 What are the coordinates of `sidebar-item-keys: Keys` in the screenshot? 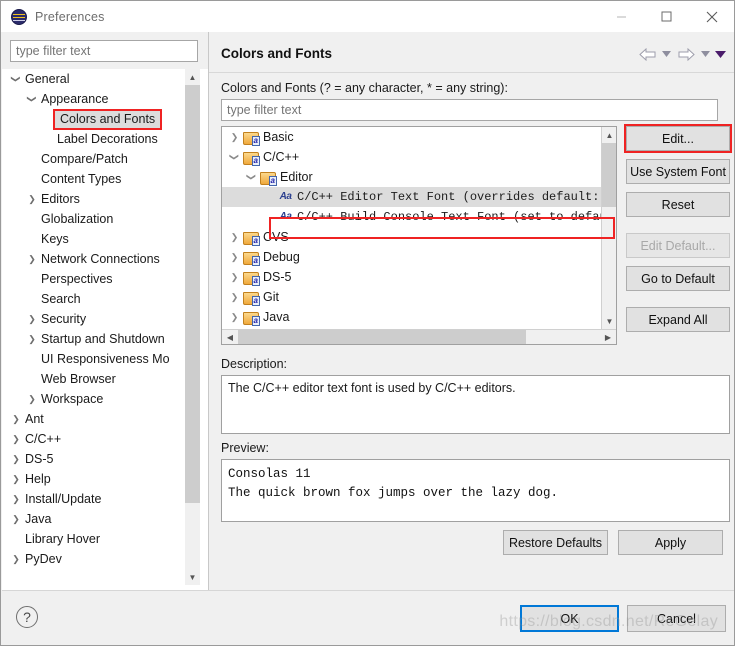 It's located at (105, 239).